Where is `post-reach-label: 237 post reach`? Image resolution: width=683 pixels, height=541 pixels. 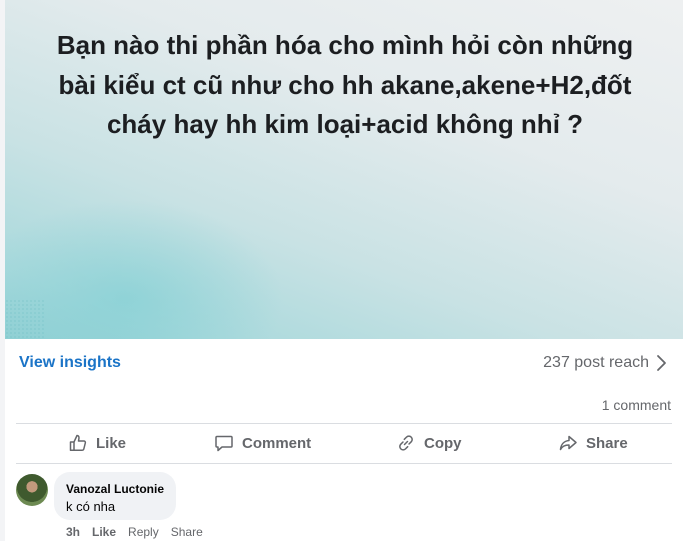
post-reach-label: 237 post reach is located at coordinates (596, 363).